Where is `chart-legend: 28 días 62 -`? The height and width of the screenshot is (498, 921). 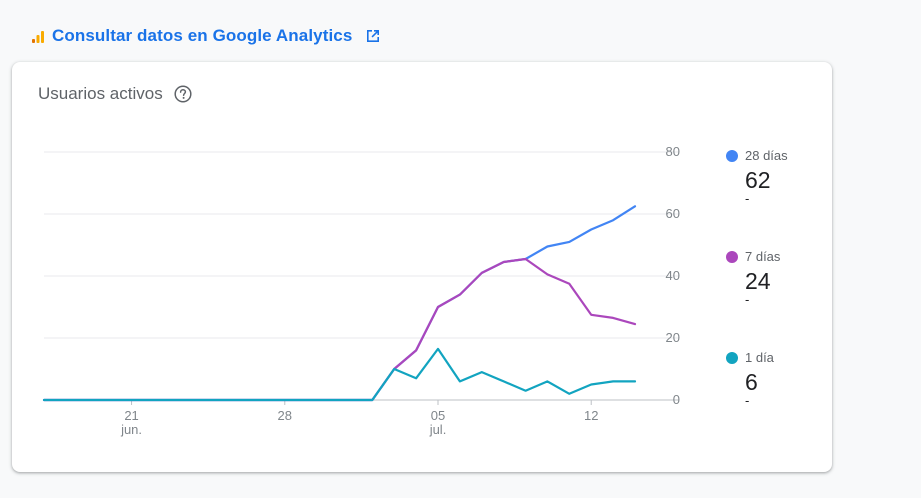 chart-legend: 28 días 62 - is located at coordinates (776, 177).